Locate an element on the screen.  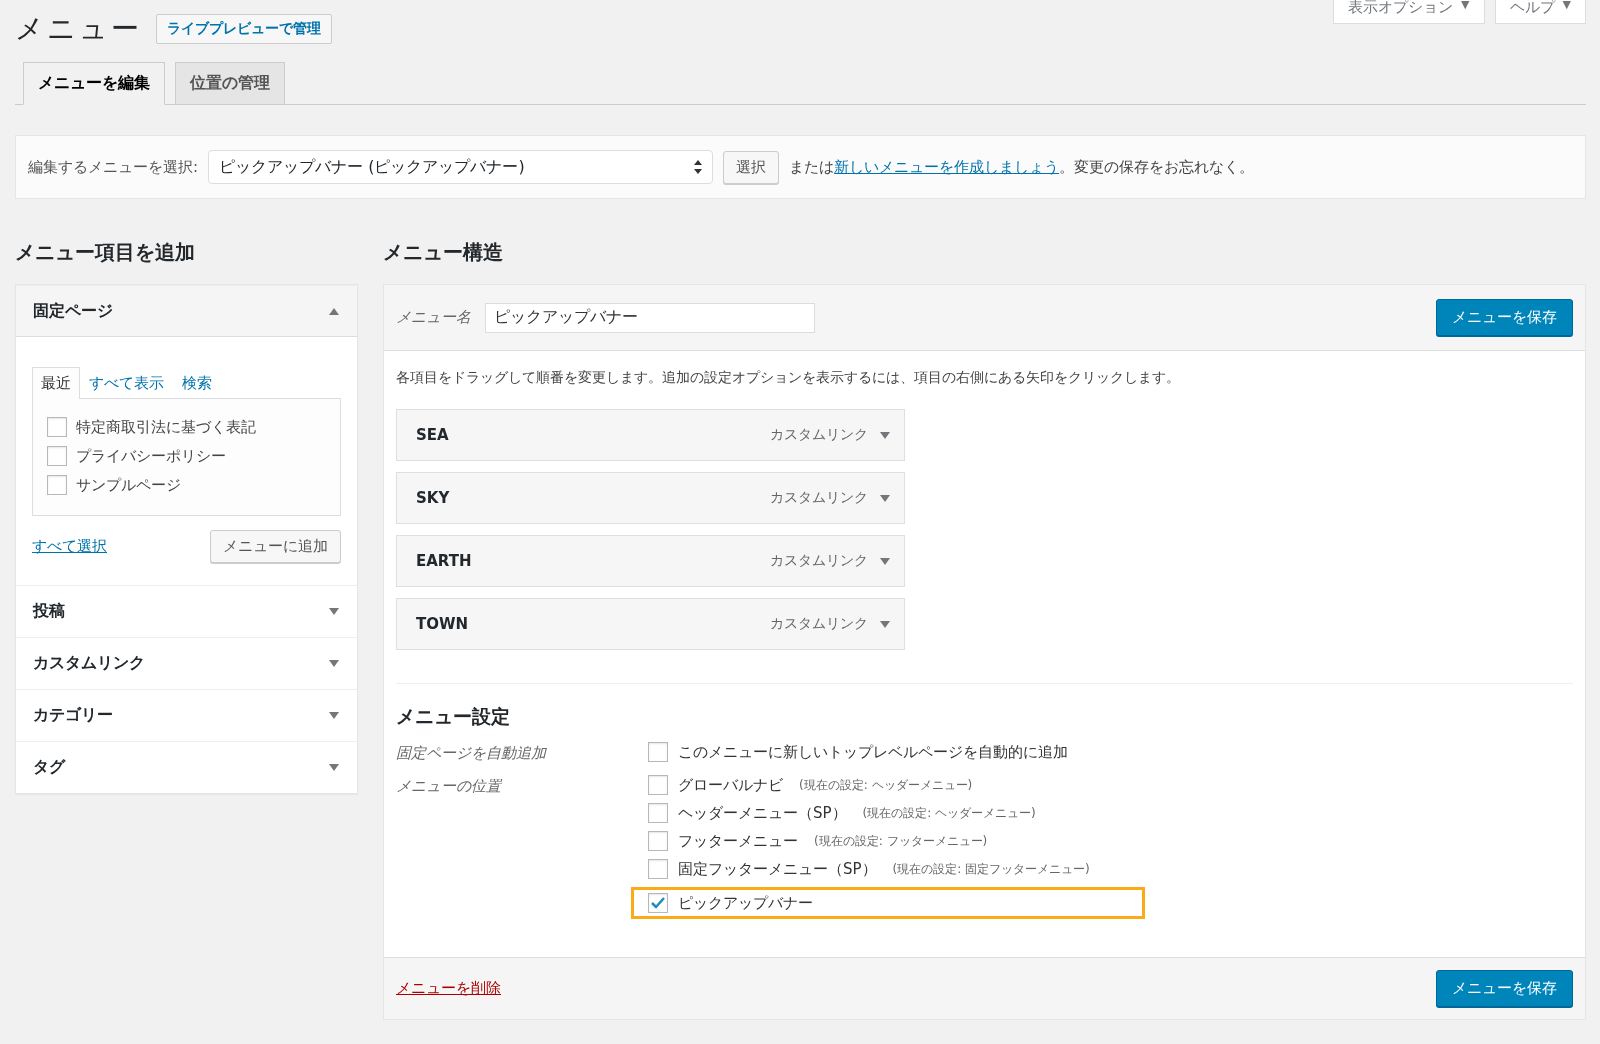
live-preview-button: ライブプレビューで管理 is located at coordinates (244, 29).